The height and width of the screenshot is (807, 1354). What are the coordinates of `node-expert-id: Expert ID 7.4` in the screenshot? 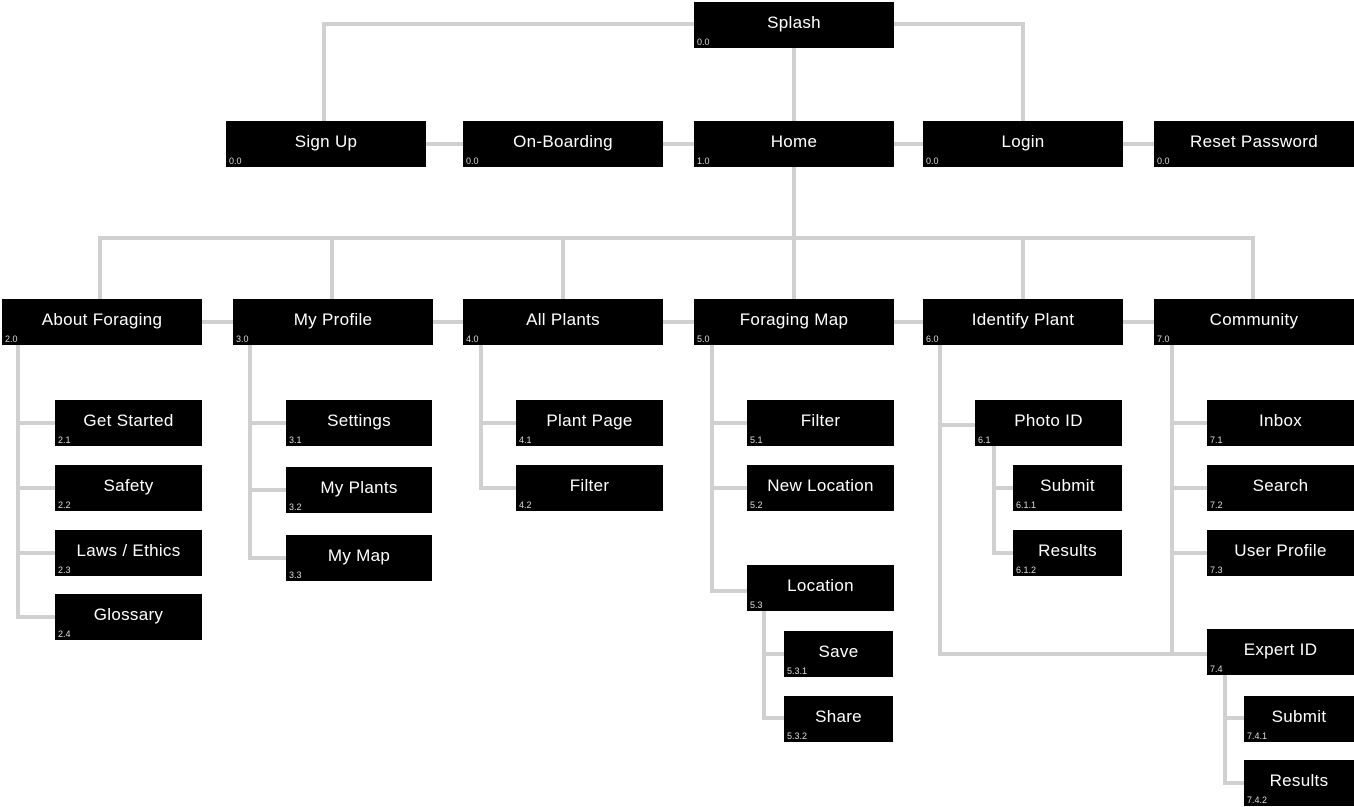 It's located at (1280, 652).